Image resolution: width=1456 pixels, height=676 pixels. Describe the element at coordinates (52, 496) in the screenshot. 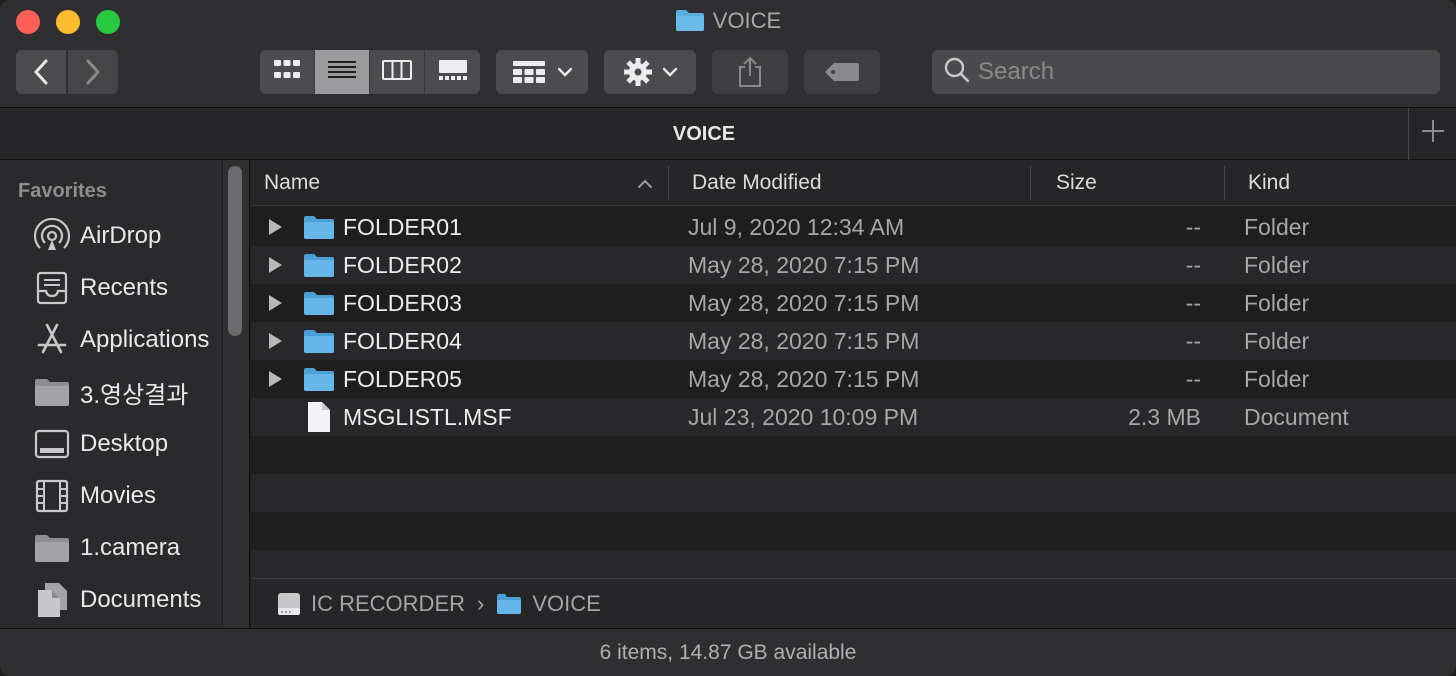

I see `movies-icon` at that location.